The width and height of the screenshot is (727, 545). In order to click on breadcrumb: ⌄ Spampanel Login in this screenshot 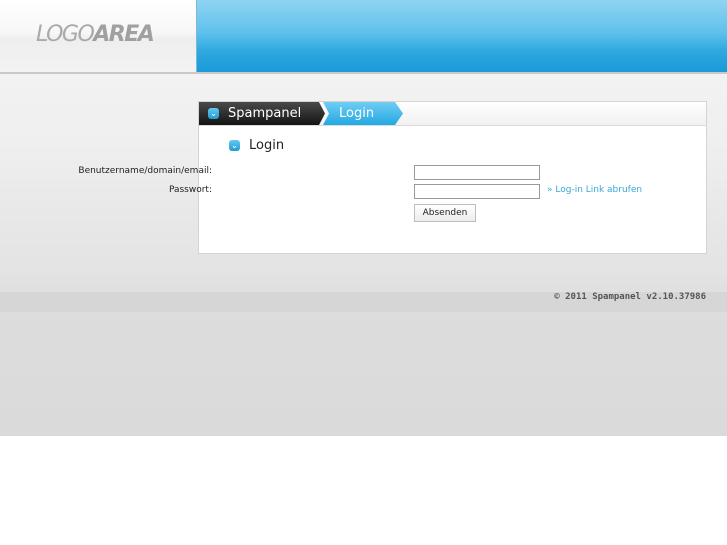, I will do `click(452, 114)`.